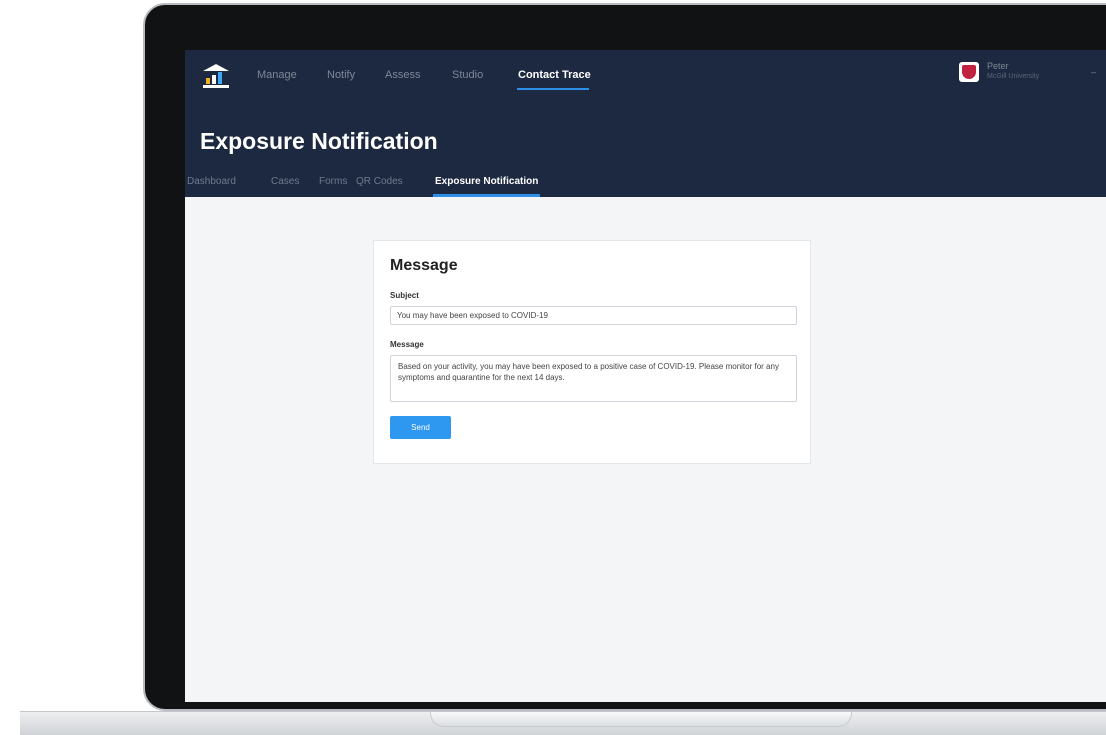  Describe the element at coordinates (285, 181) in the screenshot. I see `subnav-item-cases: Cases` at that location.